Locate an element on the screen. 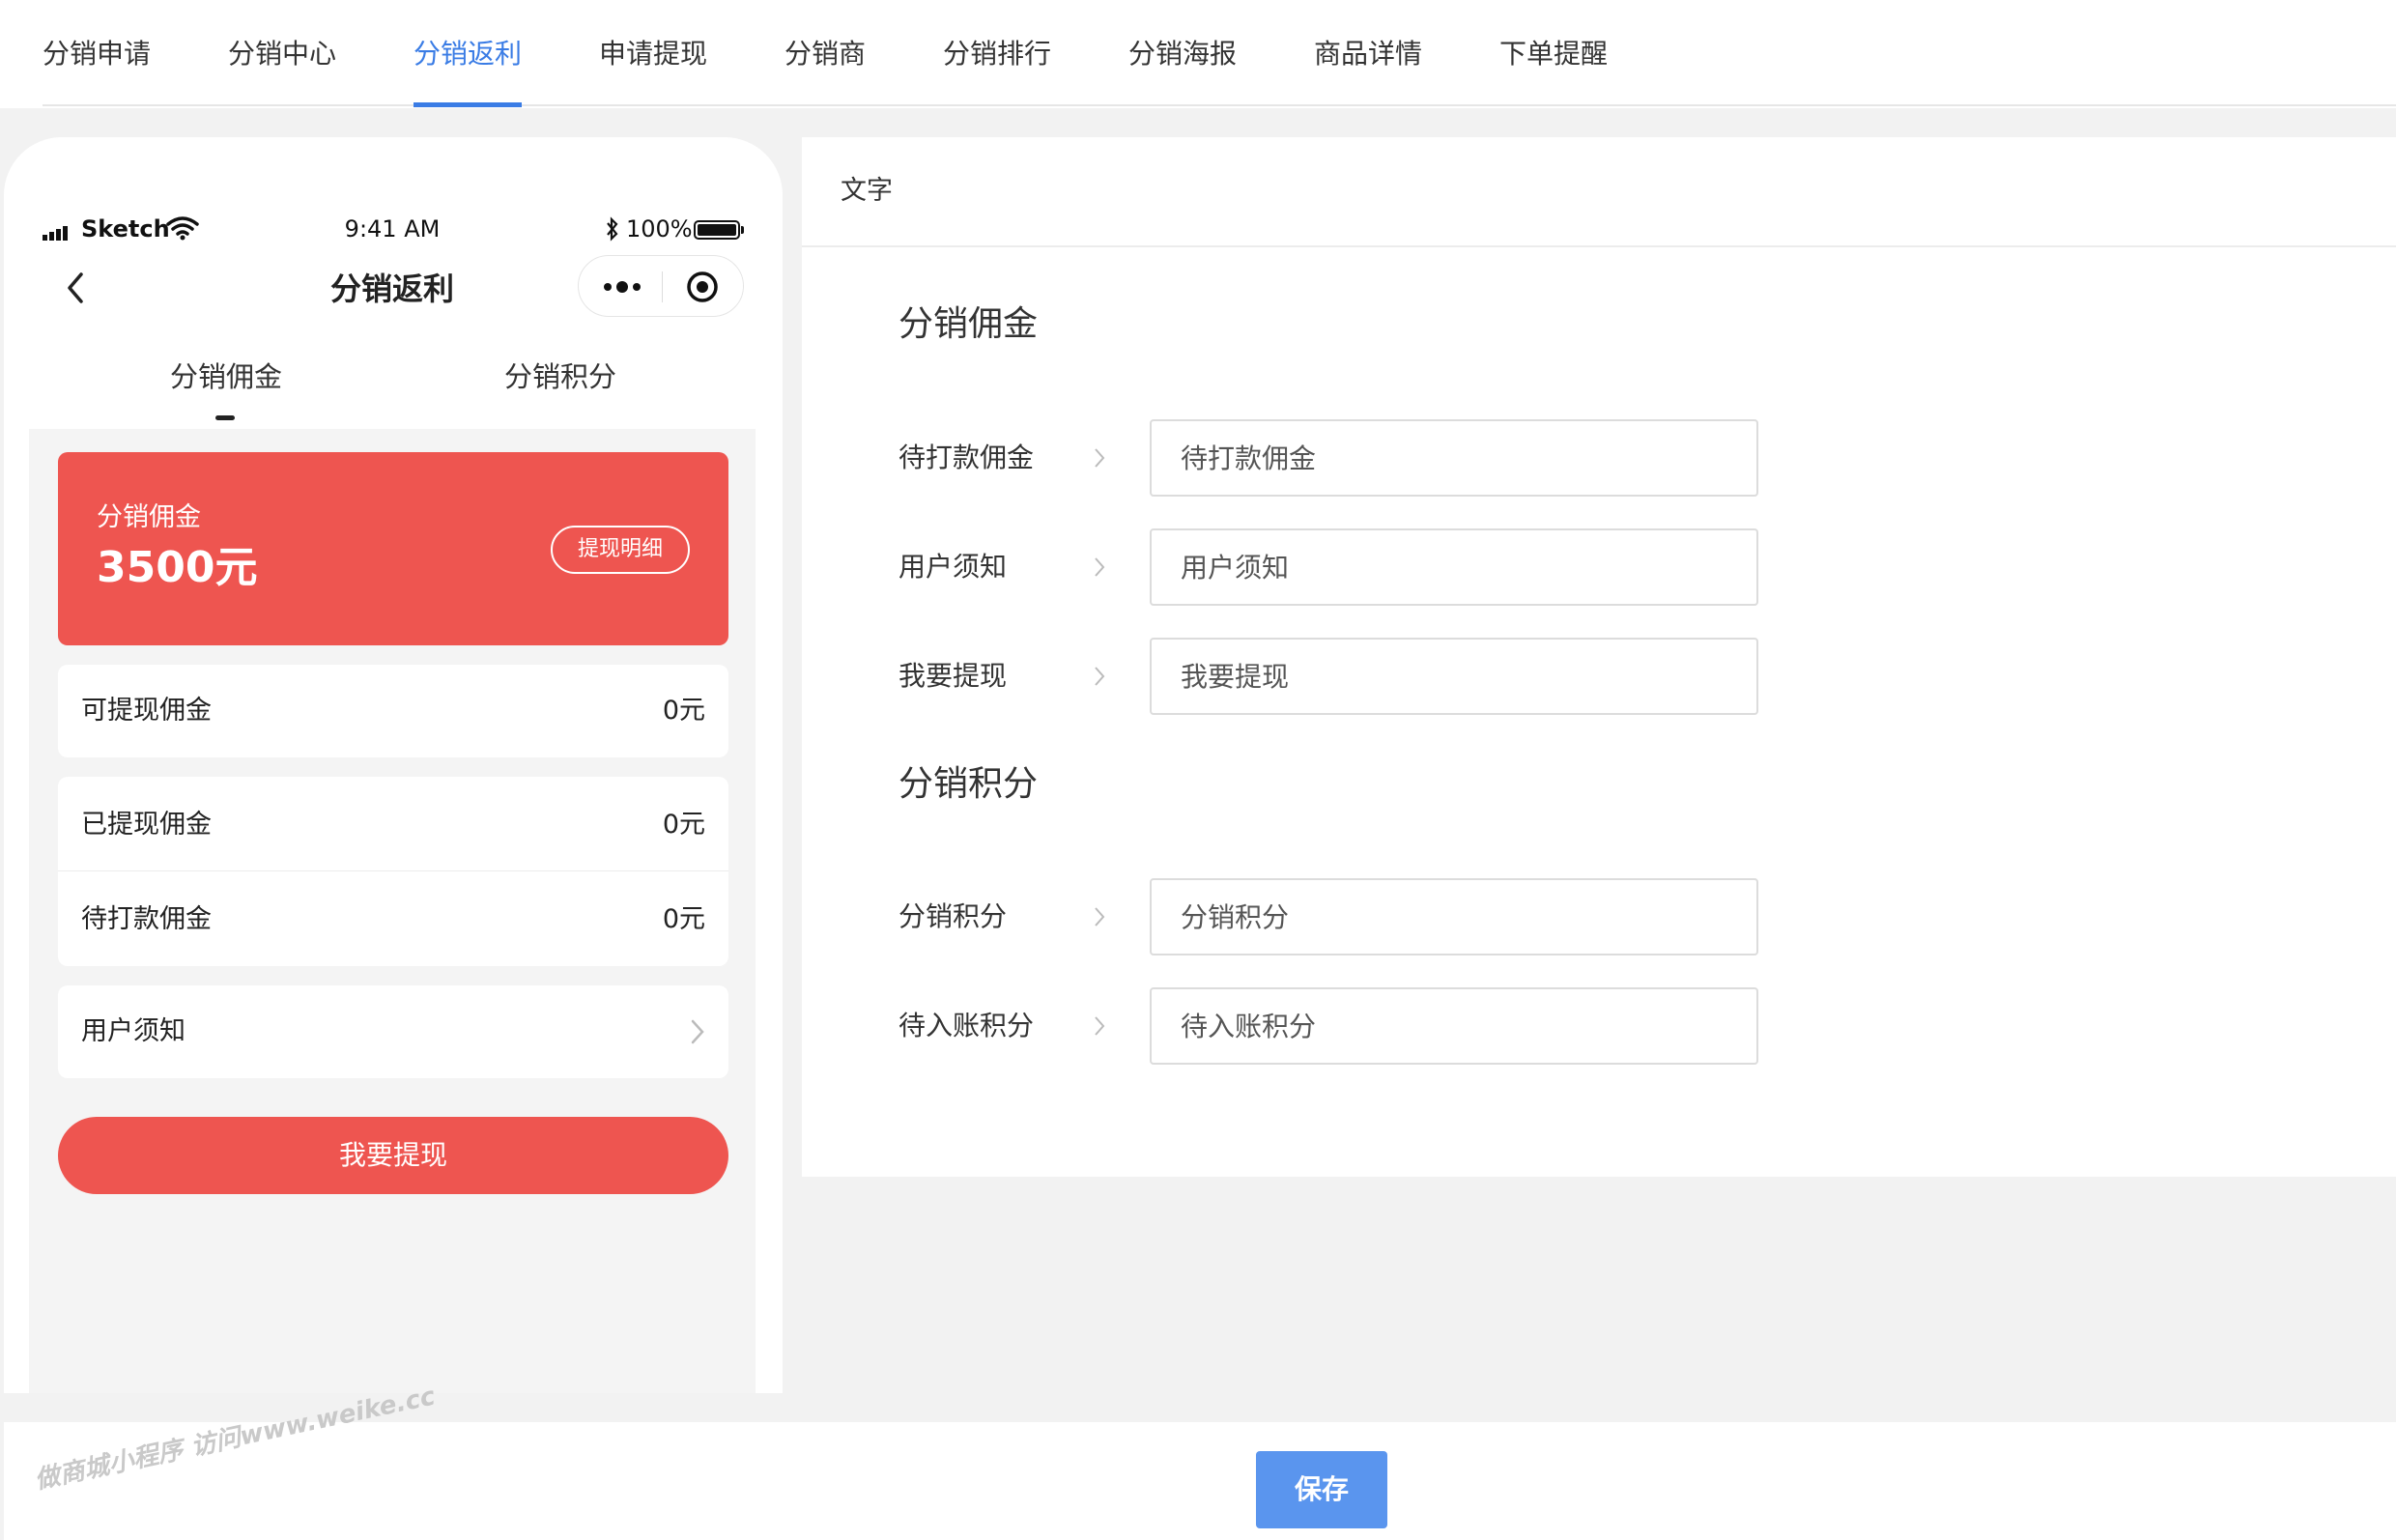 Image resolution: width=2396 pixels, height=1540 pixels. row-label: 用户须知 is located at coordinates (133, 1031).